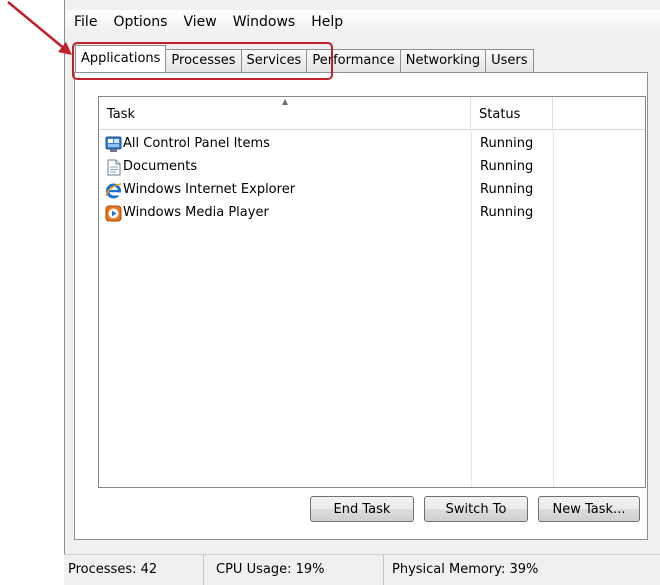  Describe the element at coordinates (285, 101) in the screenshot. I see `sort-ascending-icon: ▲` at that location.